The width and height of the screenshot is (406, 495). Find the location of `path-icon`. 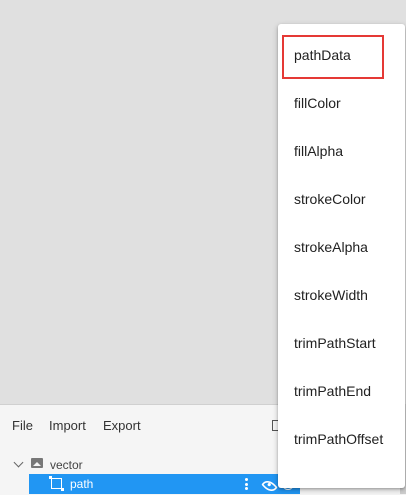

path-icon is located at coordinates (56, 483).